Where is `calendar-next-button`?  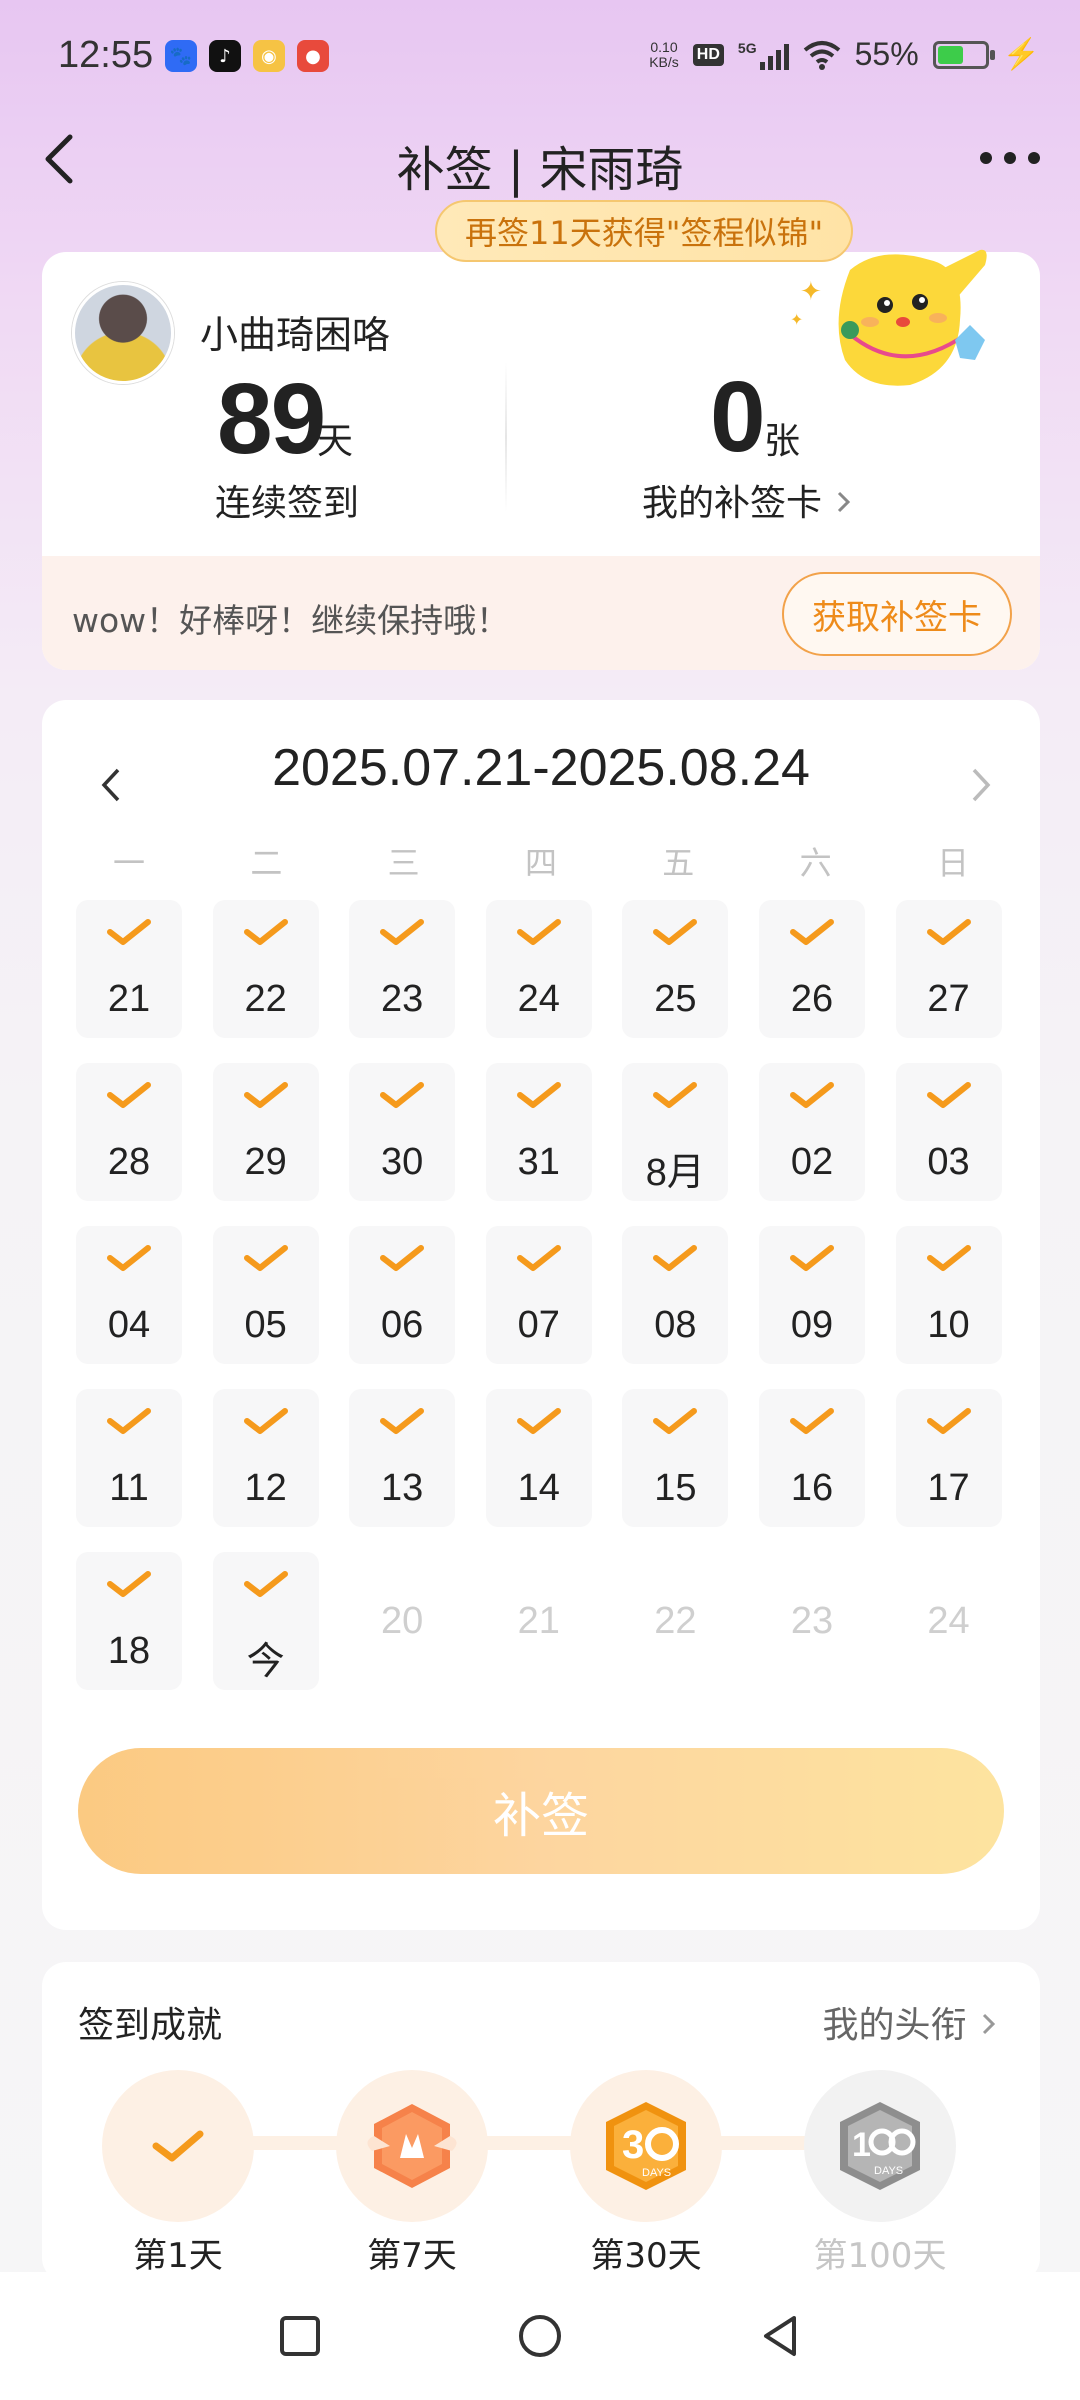
calendar-next-button is located at coordinates (980, 785).